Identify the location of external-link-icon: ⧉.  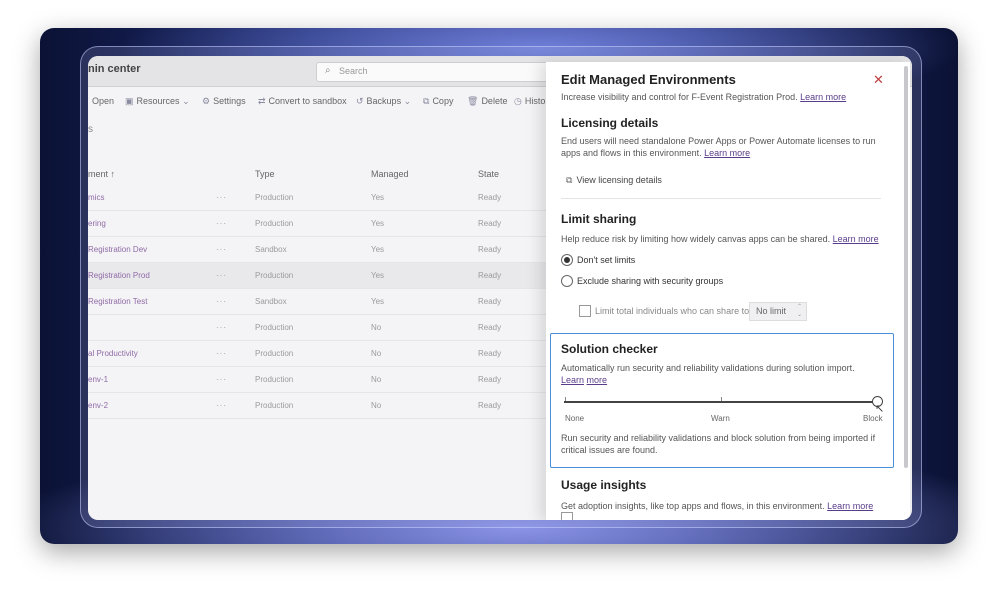
(569, 180).